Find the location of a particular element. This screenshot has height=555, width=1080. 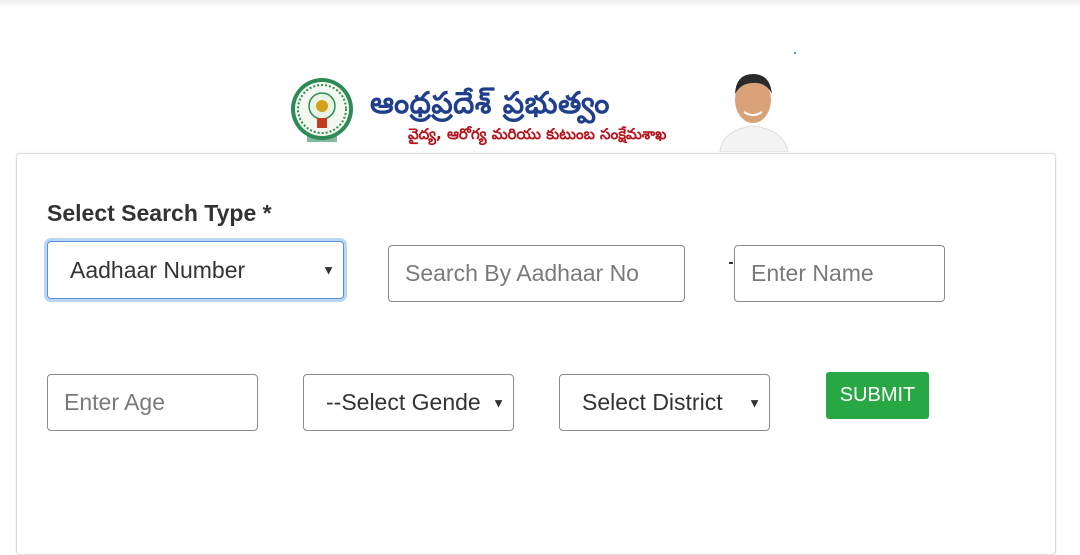

district-select: Select District ▼ is located at coordinates (664, 402).